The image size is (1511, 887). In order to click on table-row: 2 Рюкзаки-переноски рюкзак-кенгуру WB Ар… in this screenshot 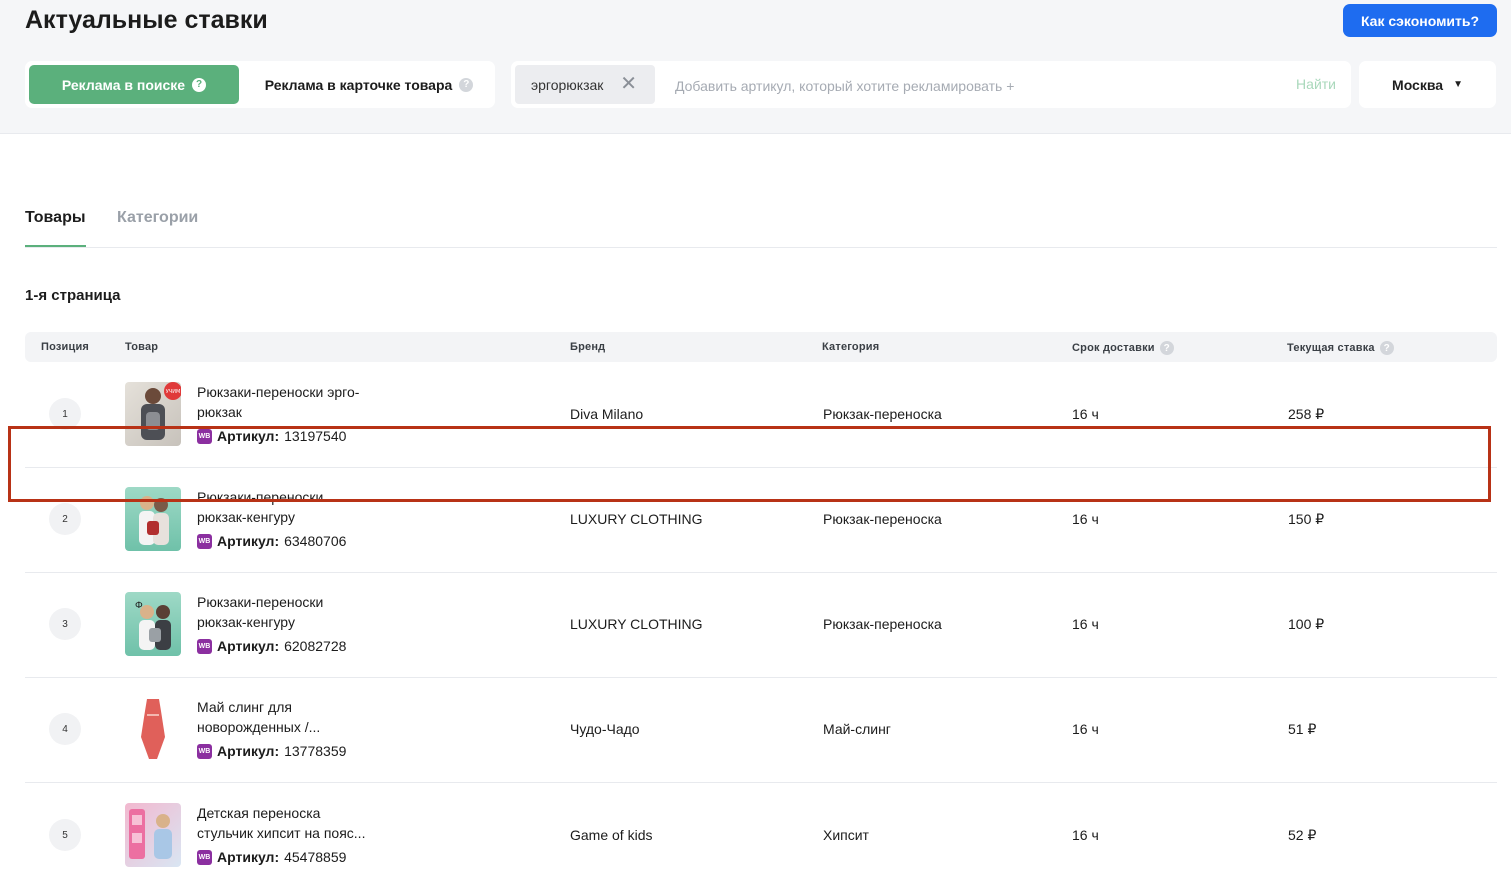, I will do `click(761, 520)`.